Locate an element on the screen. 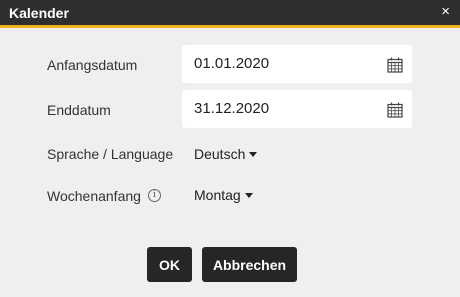 The height and width of the screenshot is (297, 460). end-date-label: Enddatum is located at coordinates (79, 110).